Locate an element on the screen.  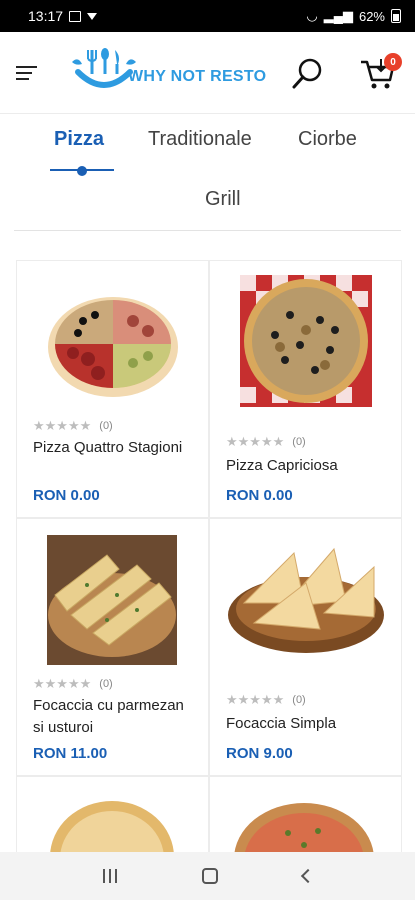
download-icon is located at coordinates (92, 16).